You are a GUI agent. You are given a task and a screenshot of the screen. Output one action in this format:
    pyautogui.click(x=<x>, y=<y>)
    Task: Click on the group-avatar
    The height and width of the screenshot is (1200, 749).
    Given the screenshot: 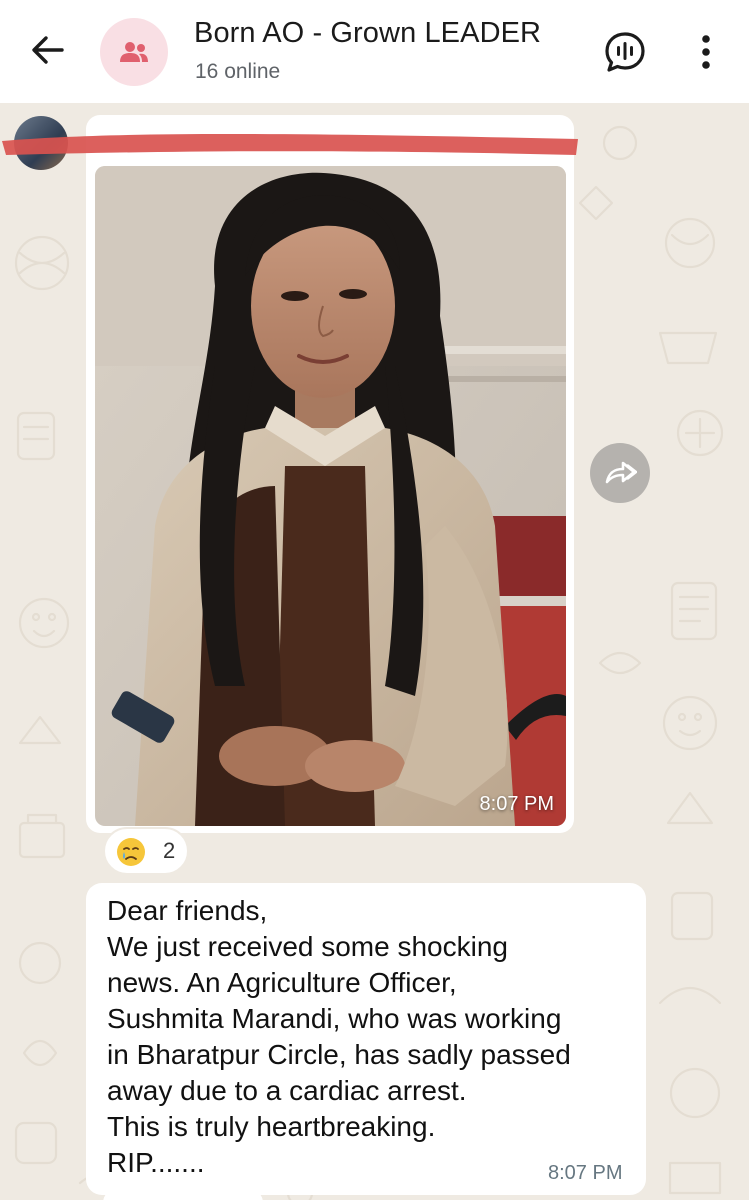 What is the action you would take?
    pyautogui.click(x=134, y=52)
    